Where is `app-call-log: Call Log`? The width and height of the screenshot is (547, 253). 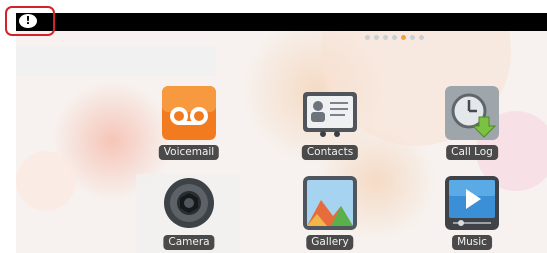 app-call-log: Call Log is located at coordinates (472, 124).